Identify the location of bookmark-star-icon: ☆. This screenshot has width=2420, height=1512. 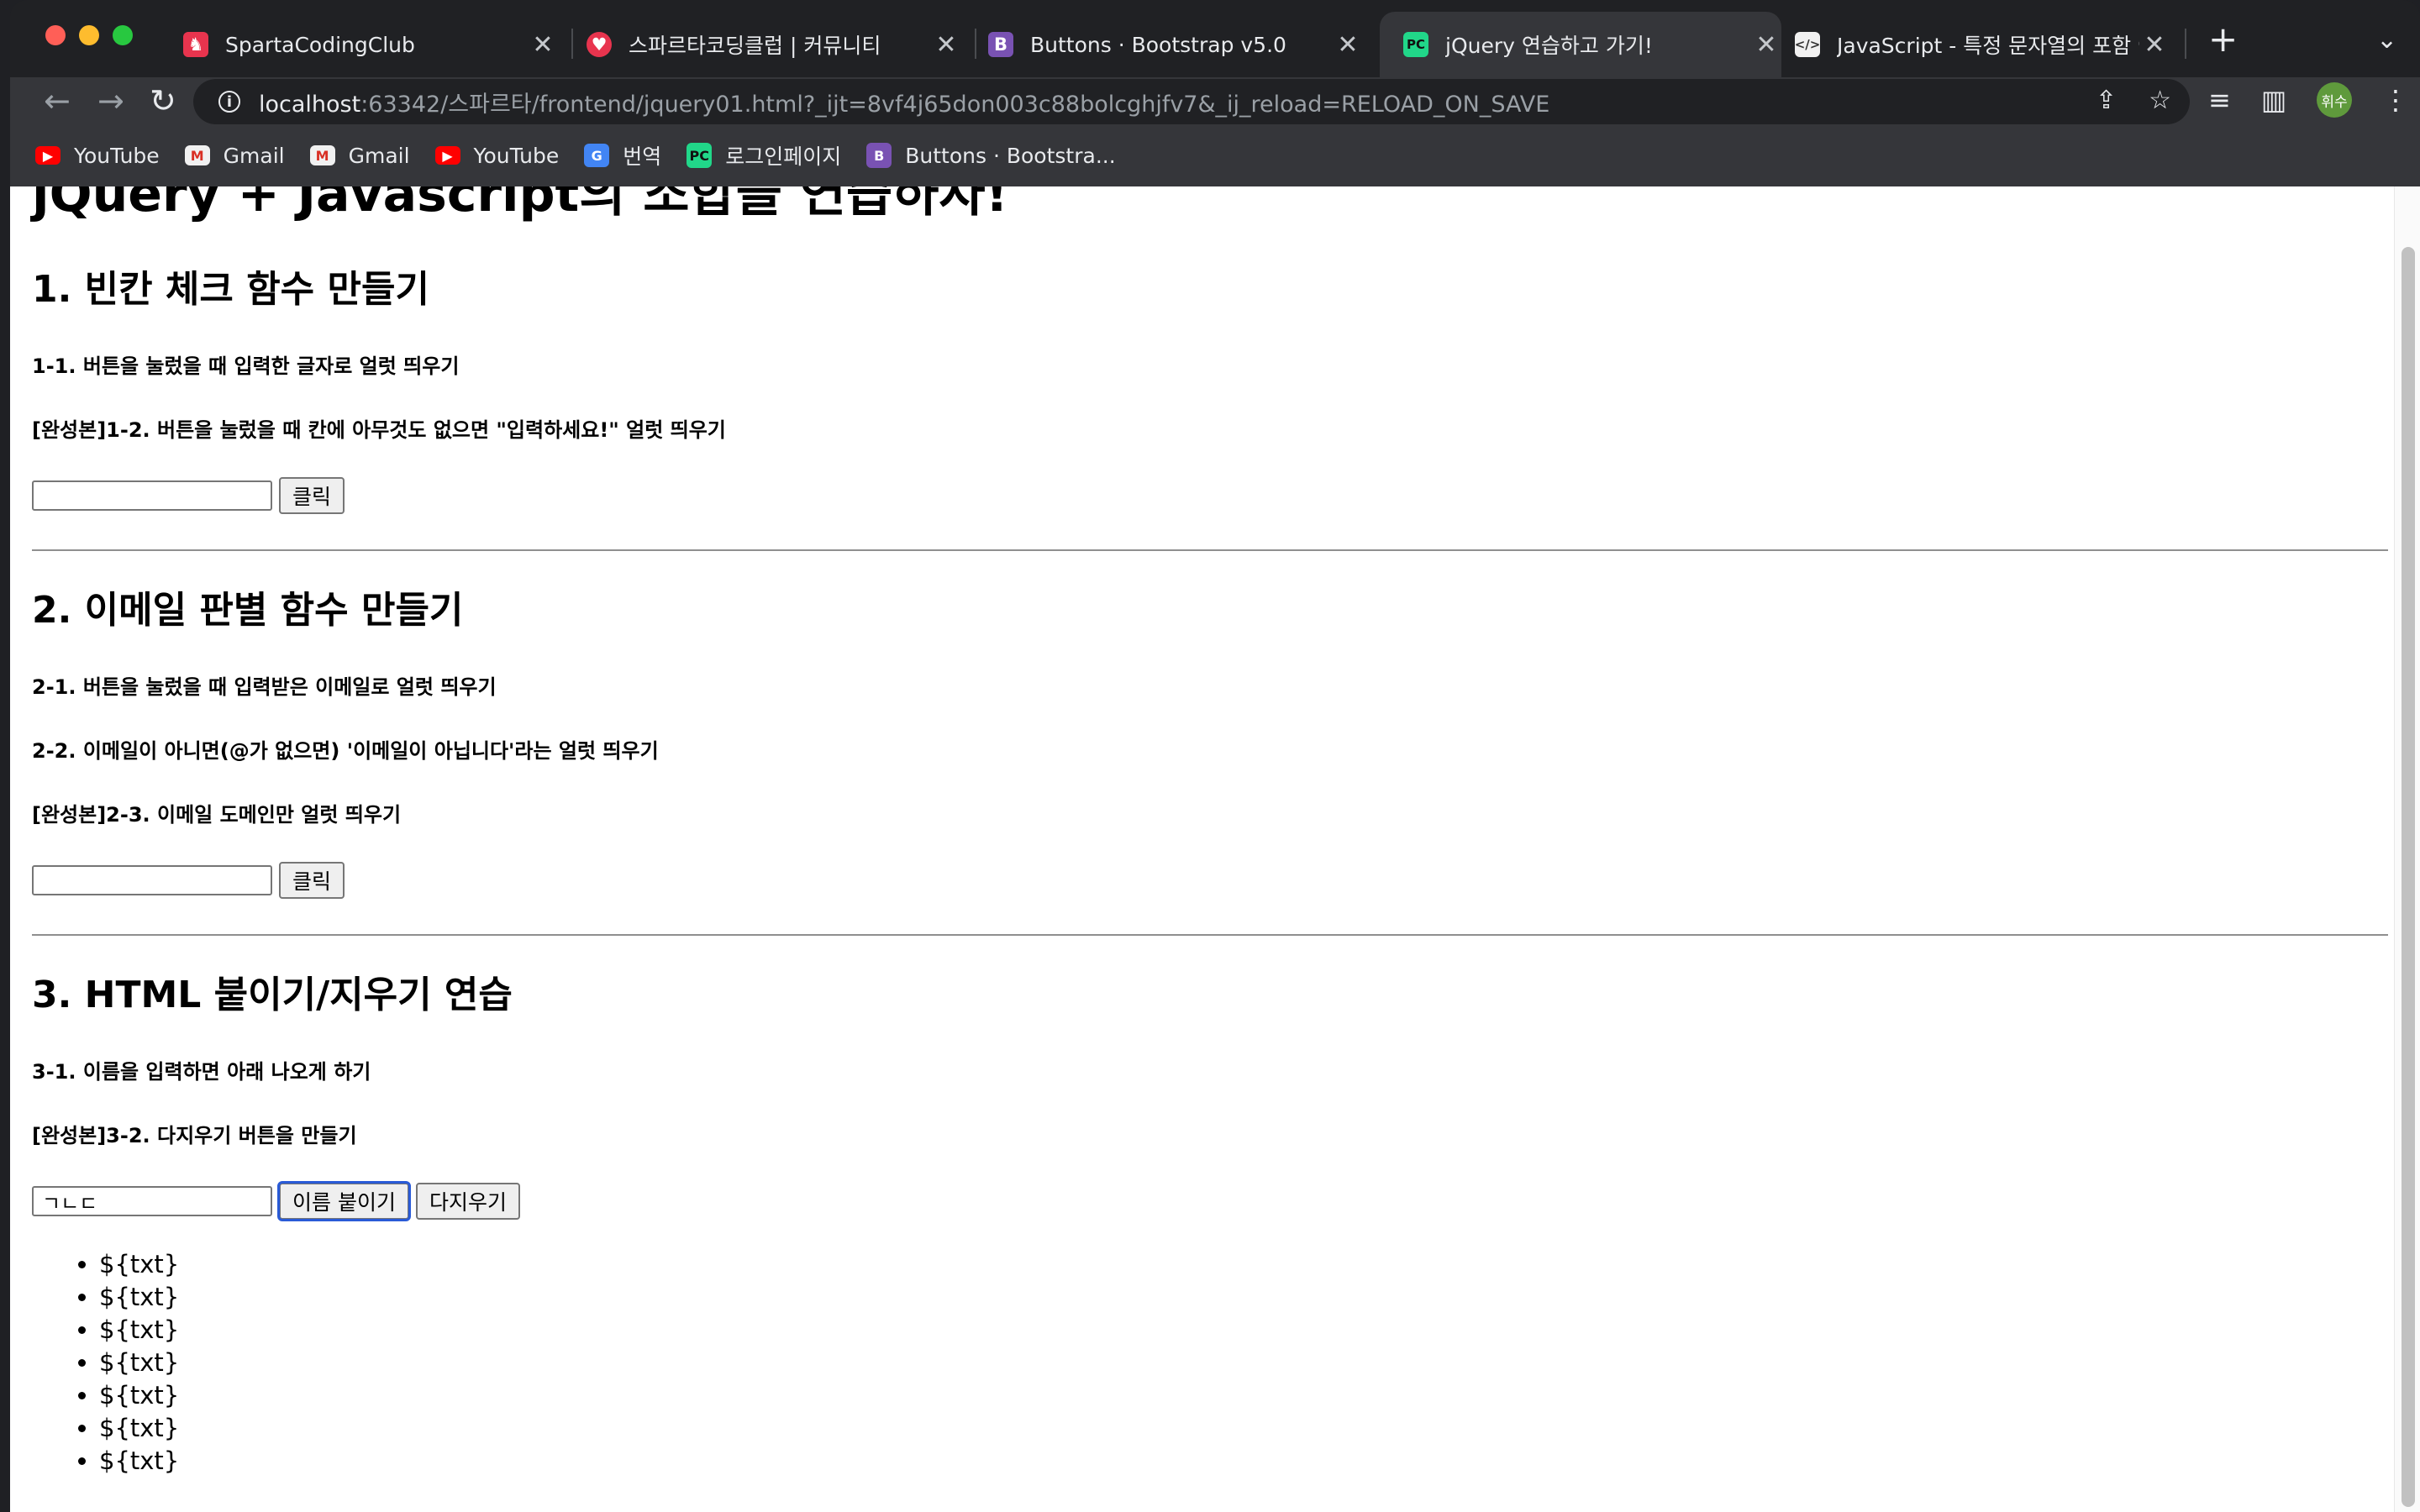
(2160, 100).